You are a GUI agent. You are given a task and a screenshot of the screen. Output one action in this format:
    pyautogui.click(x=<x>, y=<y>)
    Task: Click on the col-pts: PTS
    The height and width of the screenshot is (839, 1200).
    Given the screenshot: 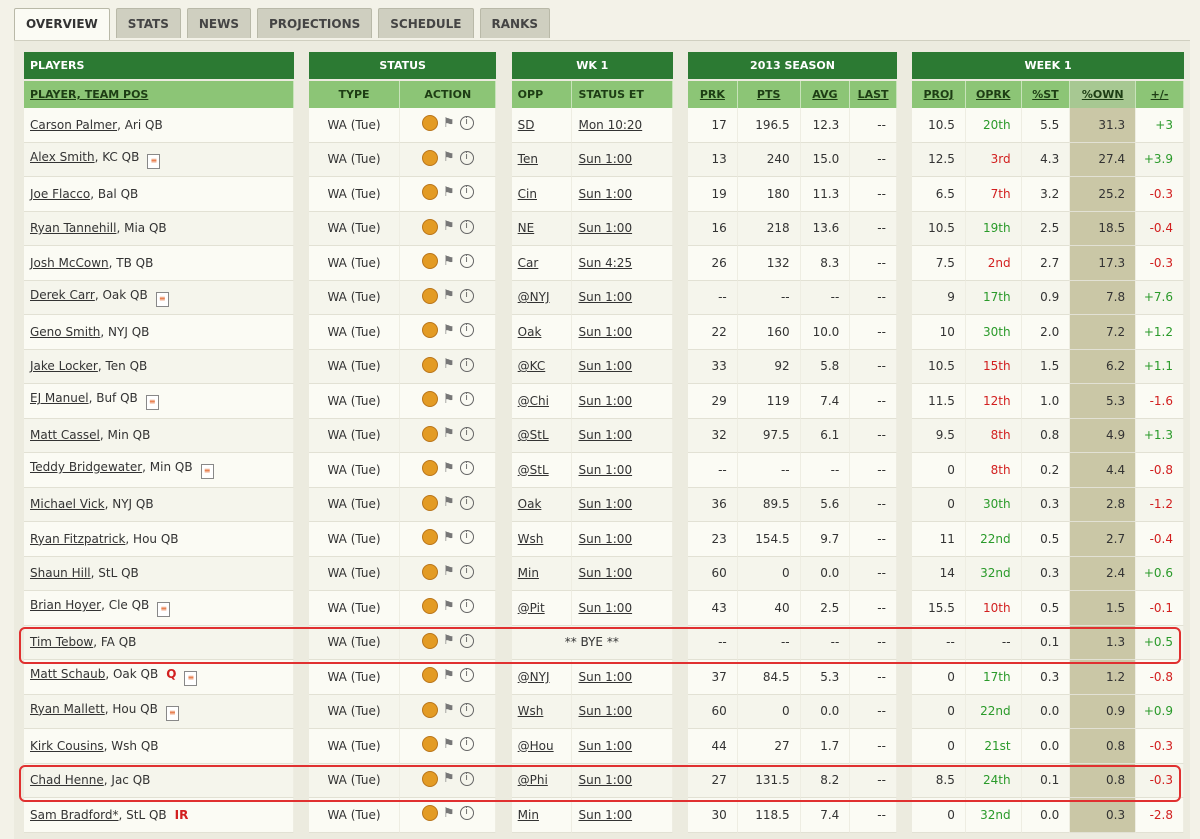 What is the action you would take?
    pyautogui.click(x=769, y=94)
    